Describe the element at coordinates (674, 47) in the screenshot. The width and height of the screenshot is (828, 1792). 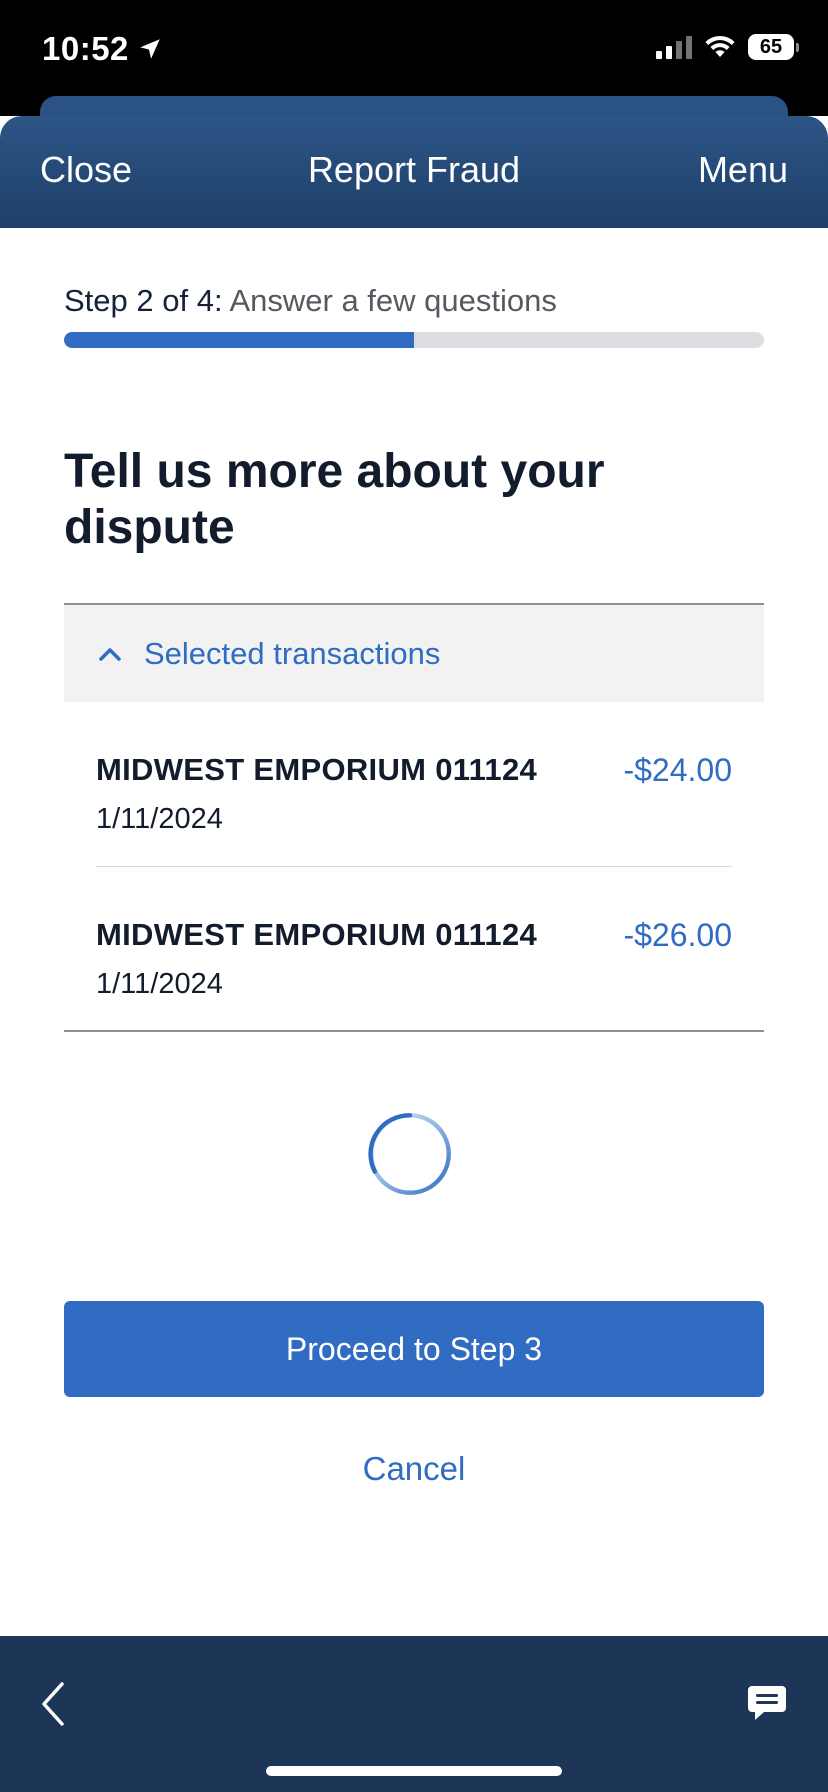
I see `cellular-signal-icon` at that location.